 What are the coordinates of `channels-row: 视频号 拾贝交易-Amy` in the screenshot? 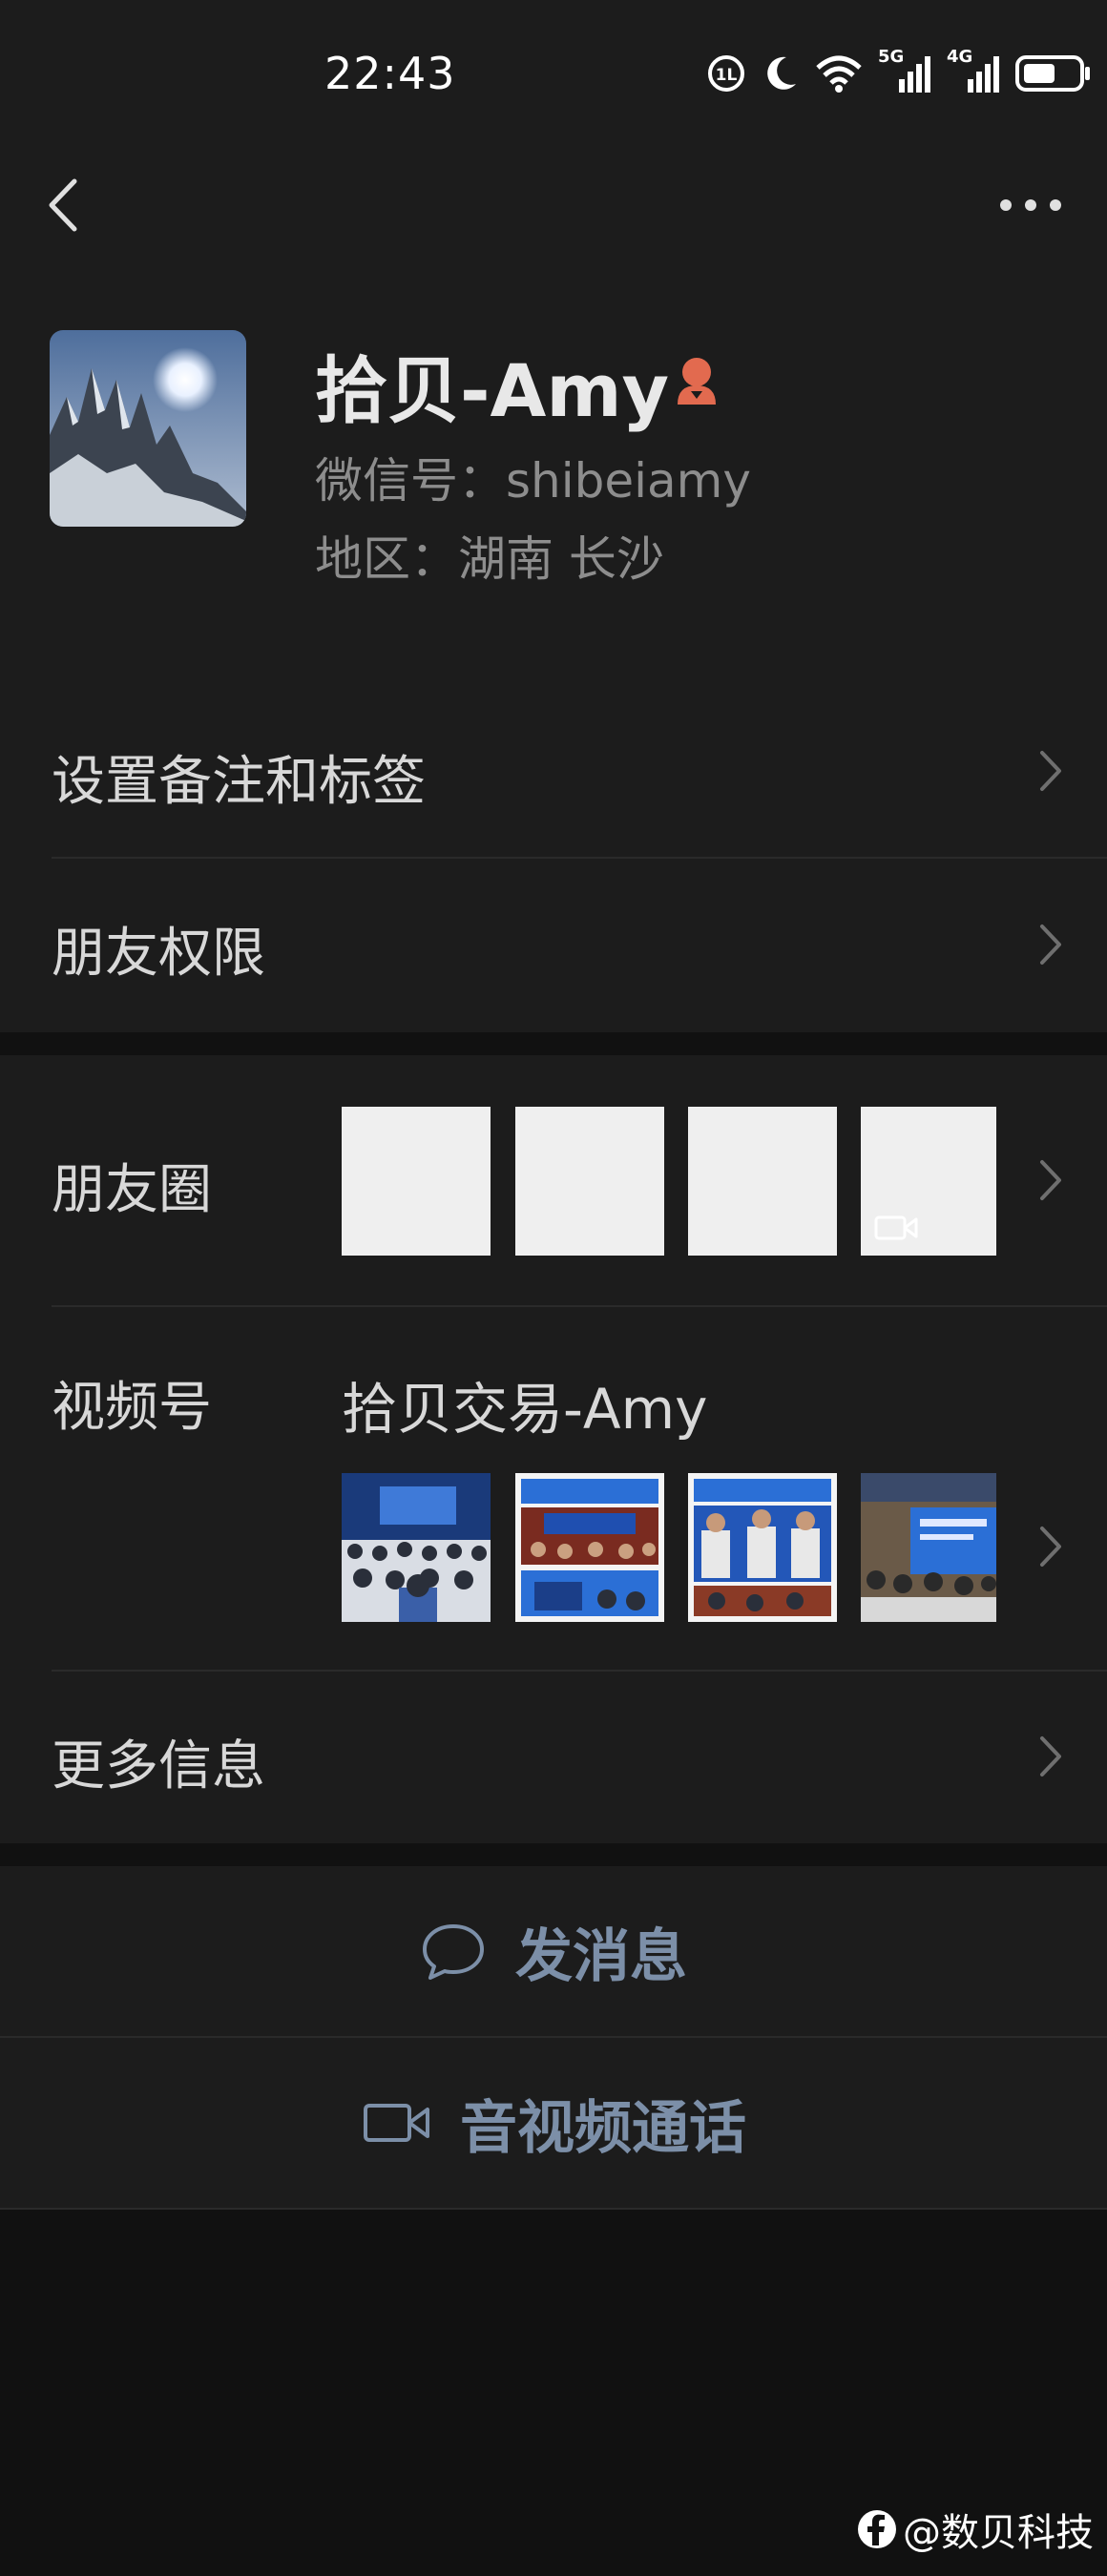 It's located at (553, 1488).